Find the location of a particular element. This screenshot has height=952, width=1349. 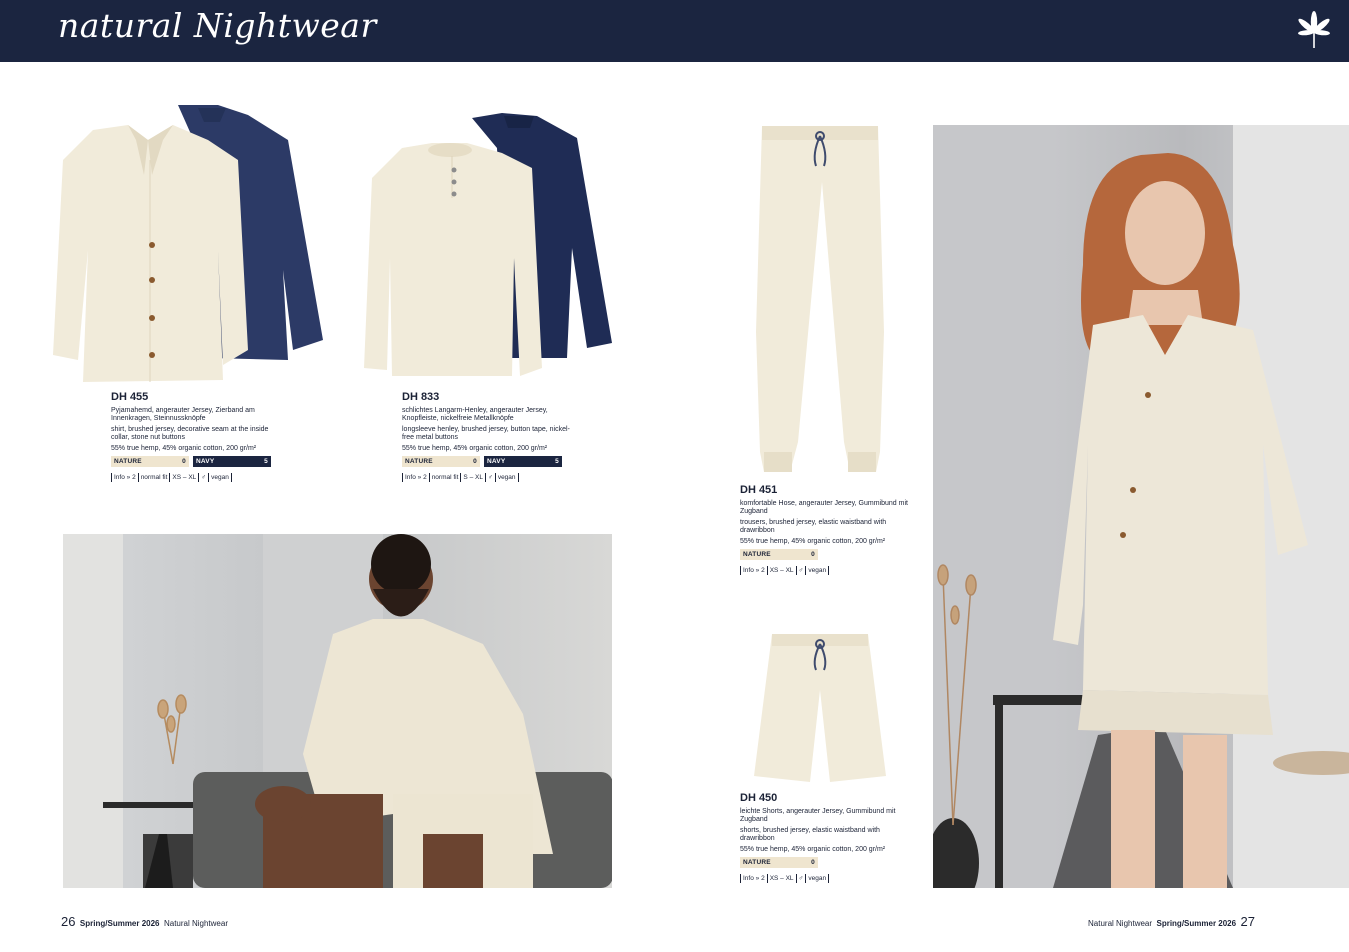

header-bar: natural Nightwear is located at coordinates (674, 31).